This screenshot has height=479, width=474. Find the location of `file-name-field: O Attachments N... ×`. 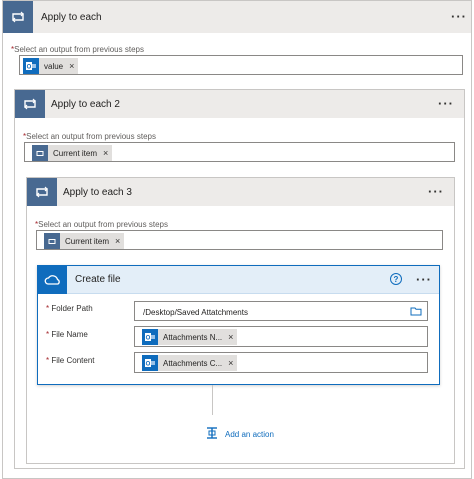

file-name-field: O Attachments N... × is located at coordinates (281, 336).